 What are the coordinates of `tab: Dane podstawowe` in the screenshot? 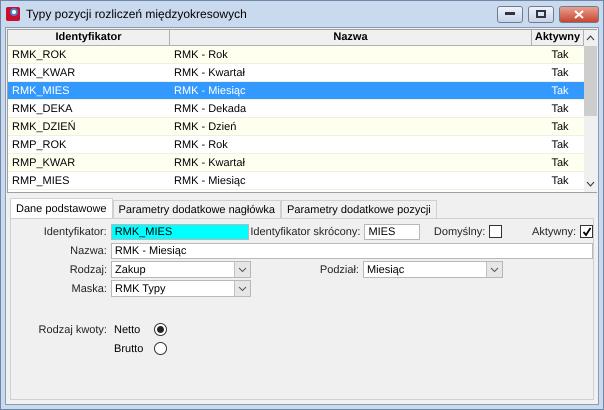 It's located at (61, 208).